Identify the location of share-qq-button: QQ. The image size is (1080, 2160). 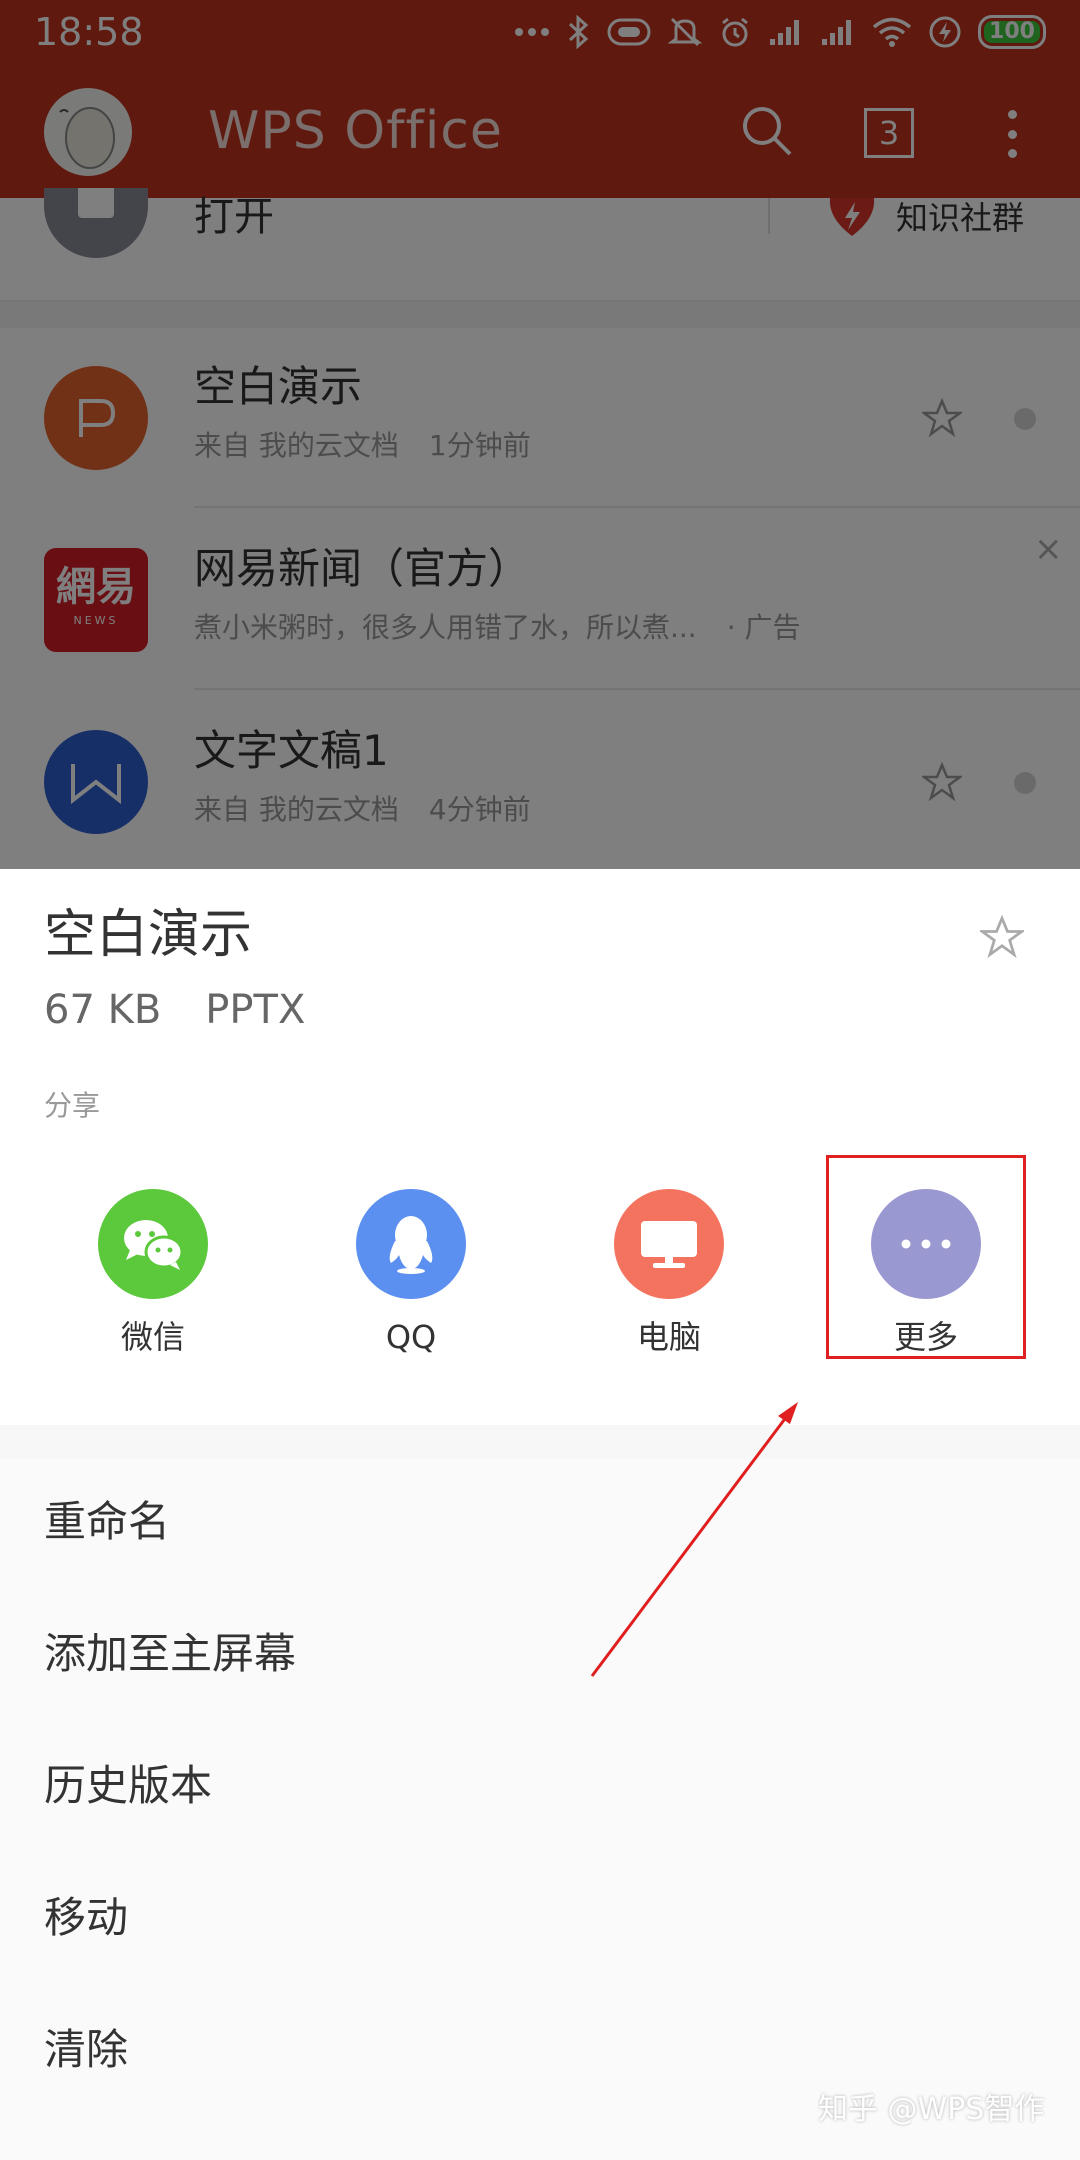
(411, 1279).